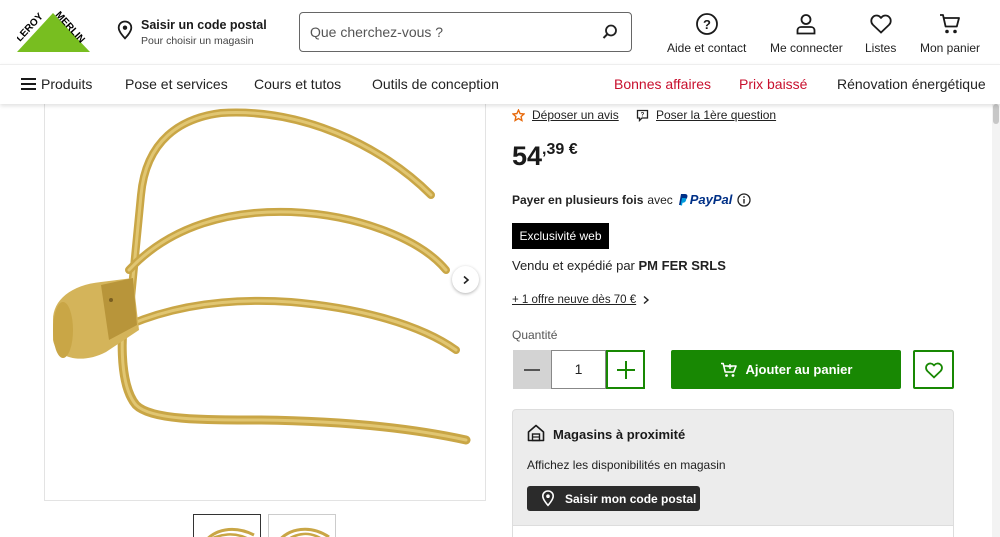  I want to click on paypal-row: Payer en plusieurs fois avec PayPal, so click(632, 199).